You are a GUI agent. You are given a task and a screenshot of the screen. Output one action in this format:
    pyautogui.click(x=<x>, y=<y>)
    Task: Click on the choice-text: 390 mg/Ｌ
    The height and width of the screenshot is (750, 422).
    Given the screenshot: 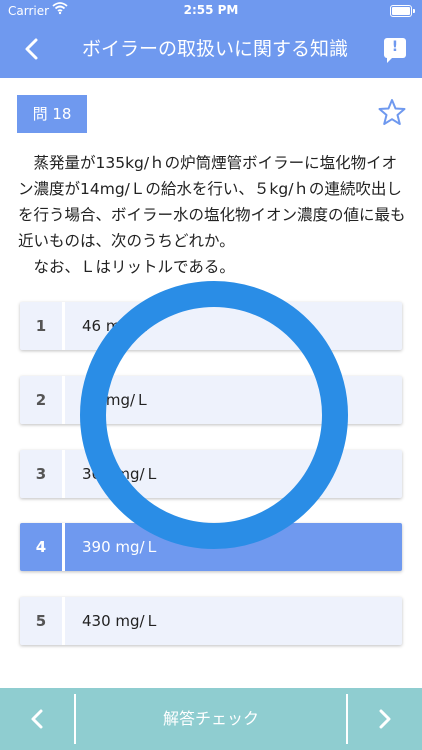 What is the action you would take?
    pyautogui.click(x=121, y=547)
    